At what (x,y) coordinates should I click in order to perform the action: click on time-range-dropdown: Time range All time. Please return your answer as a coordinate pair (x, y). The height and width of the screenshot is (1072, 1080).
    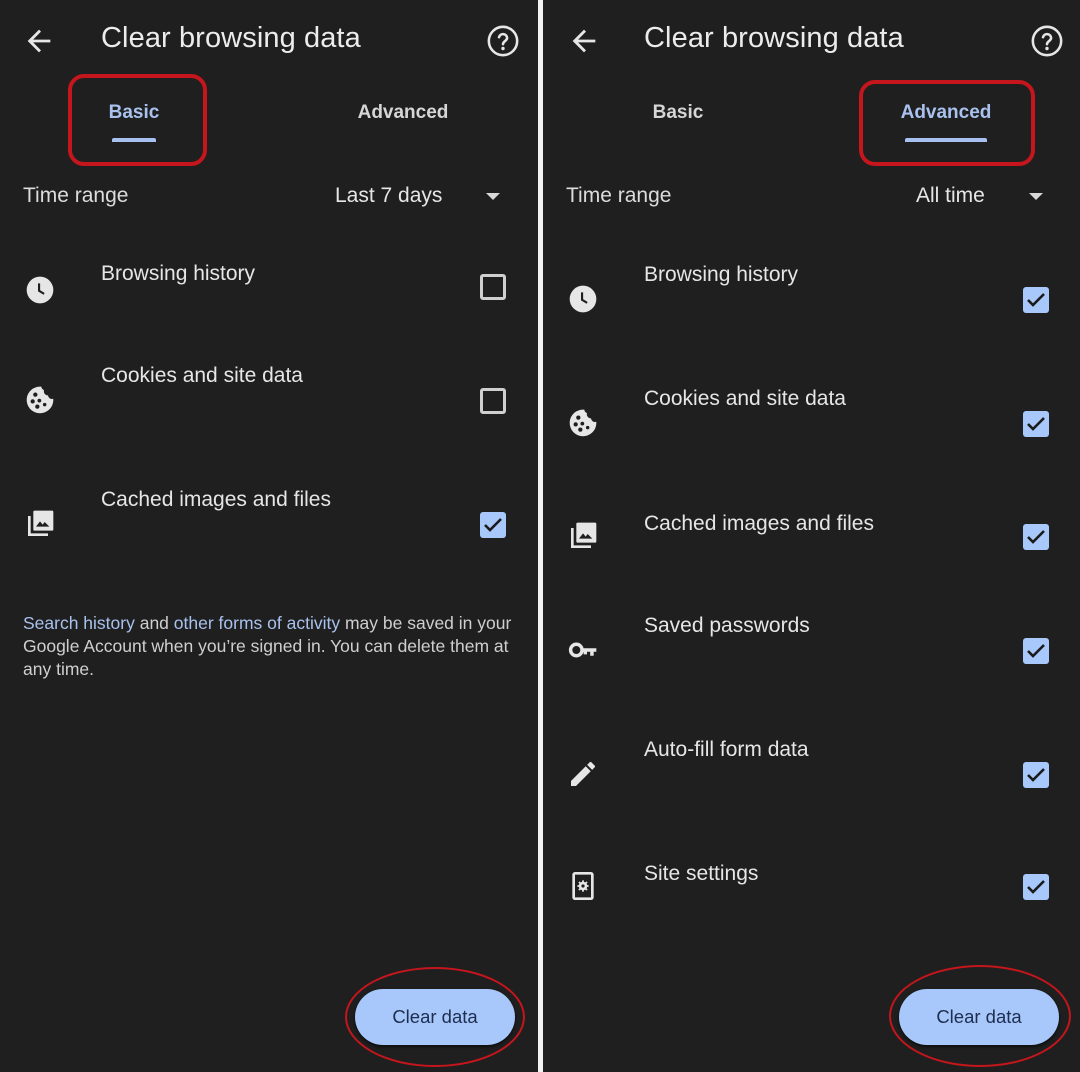
    Looking at the image, I should click on (811, 198).